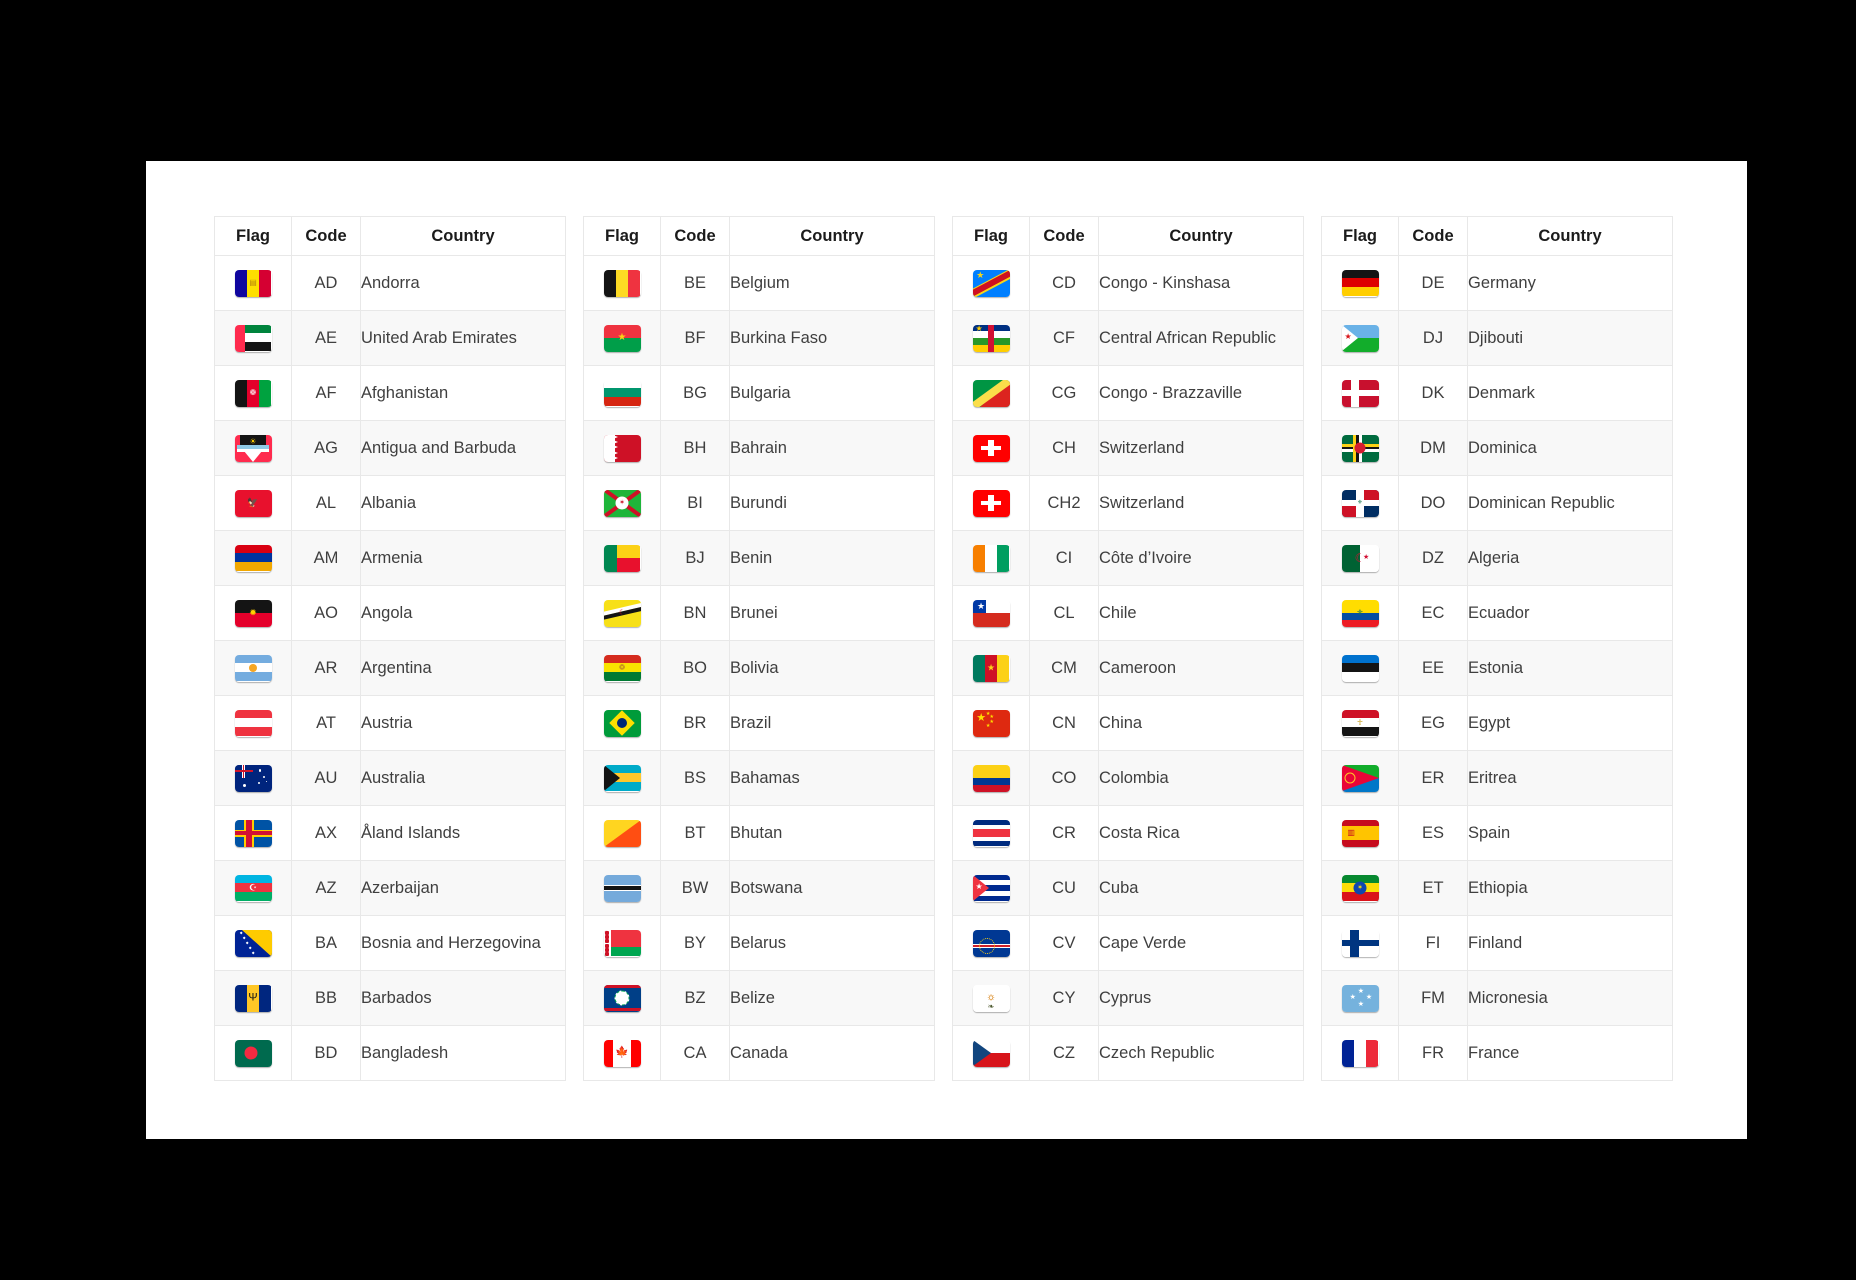  I want to click on table-header-row: Flag Code Country, so click(1128, 236).